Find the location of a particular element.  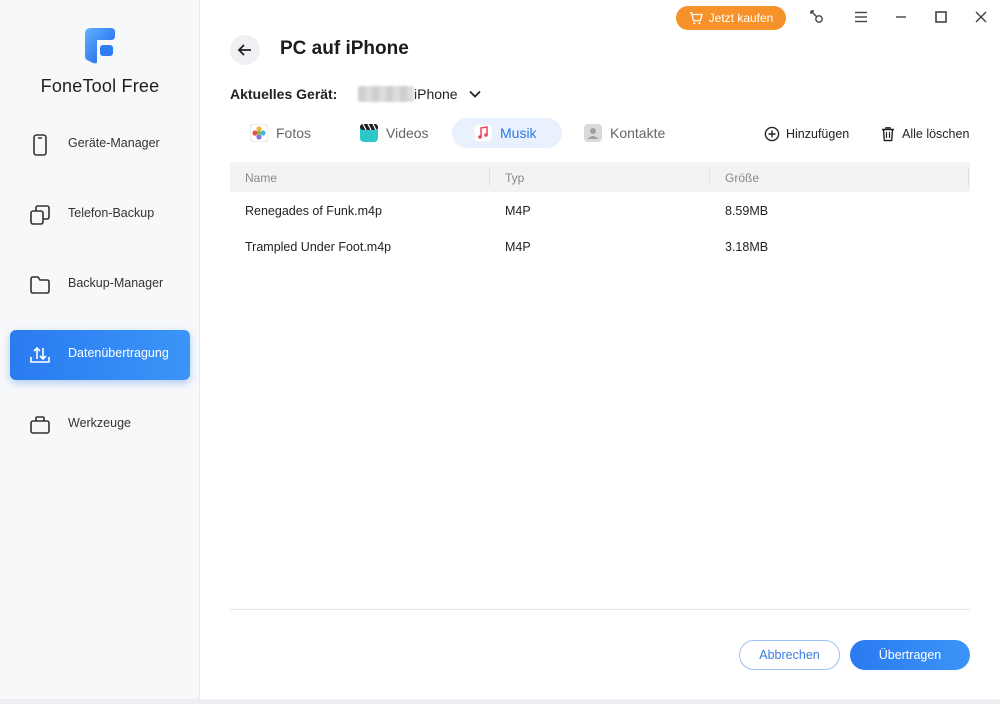

column-header-name: Name is located at coordinates (261, 178).